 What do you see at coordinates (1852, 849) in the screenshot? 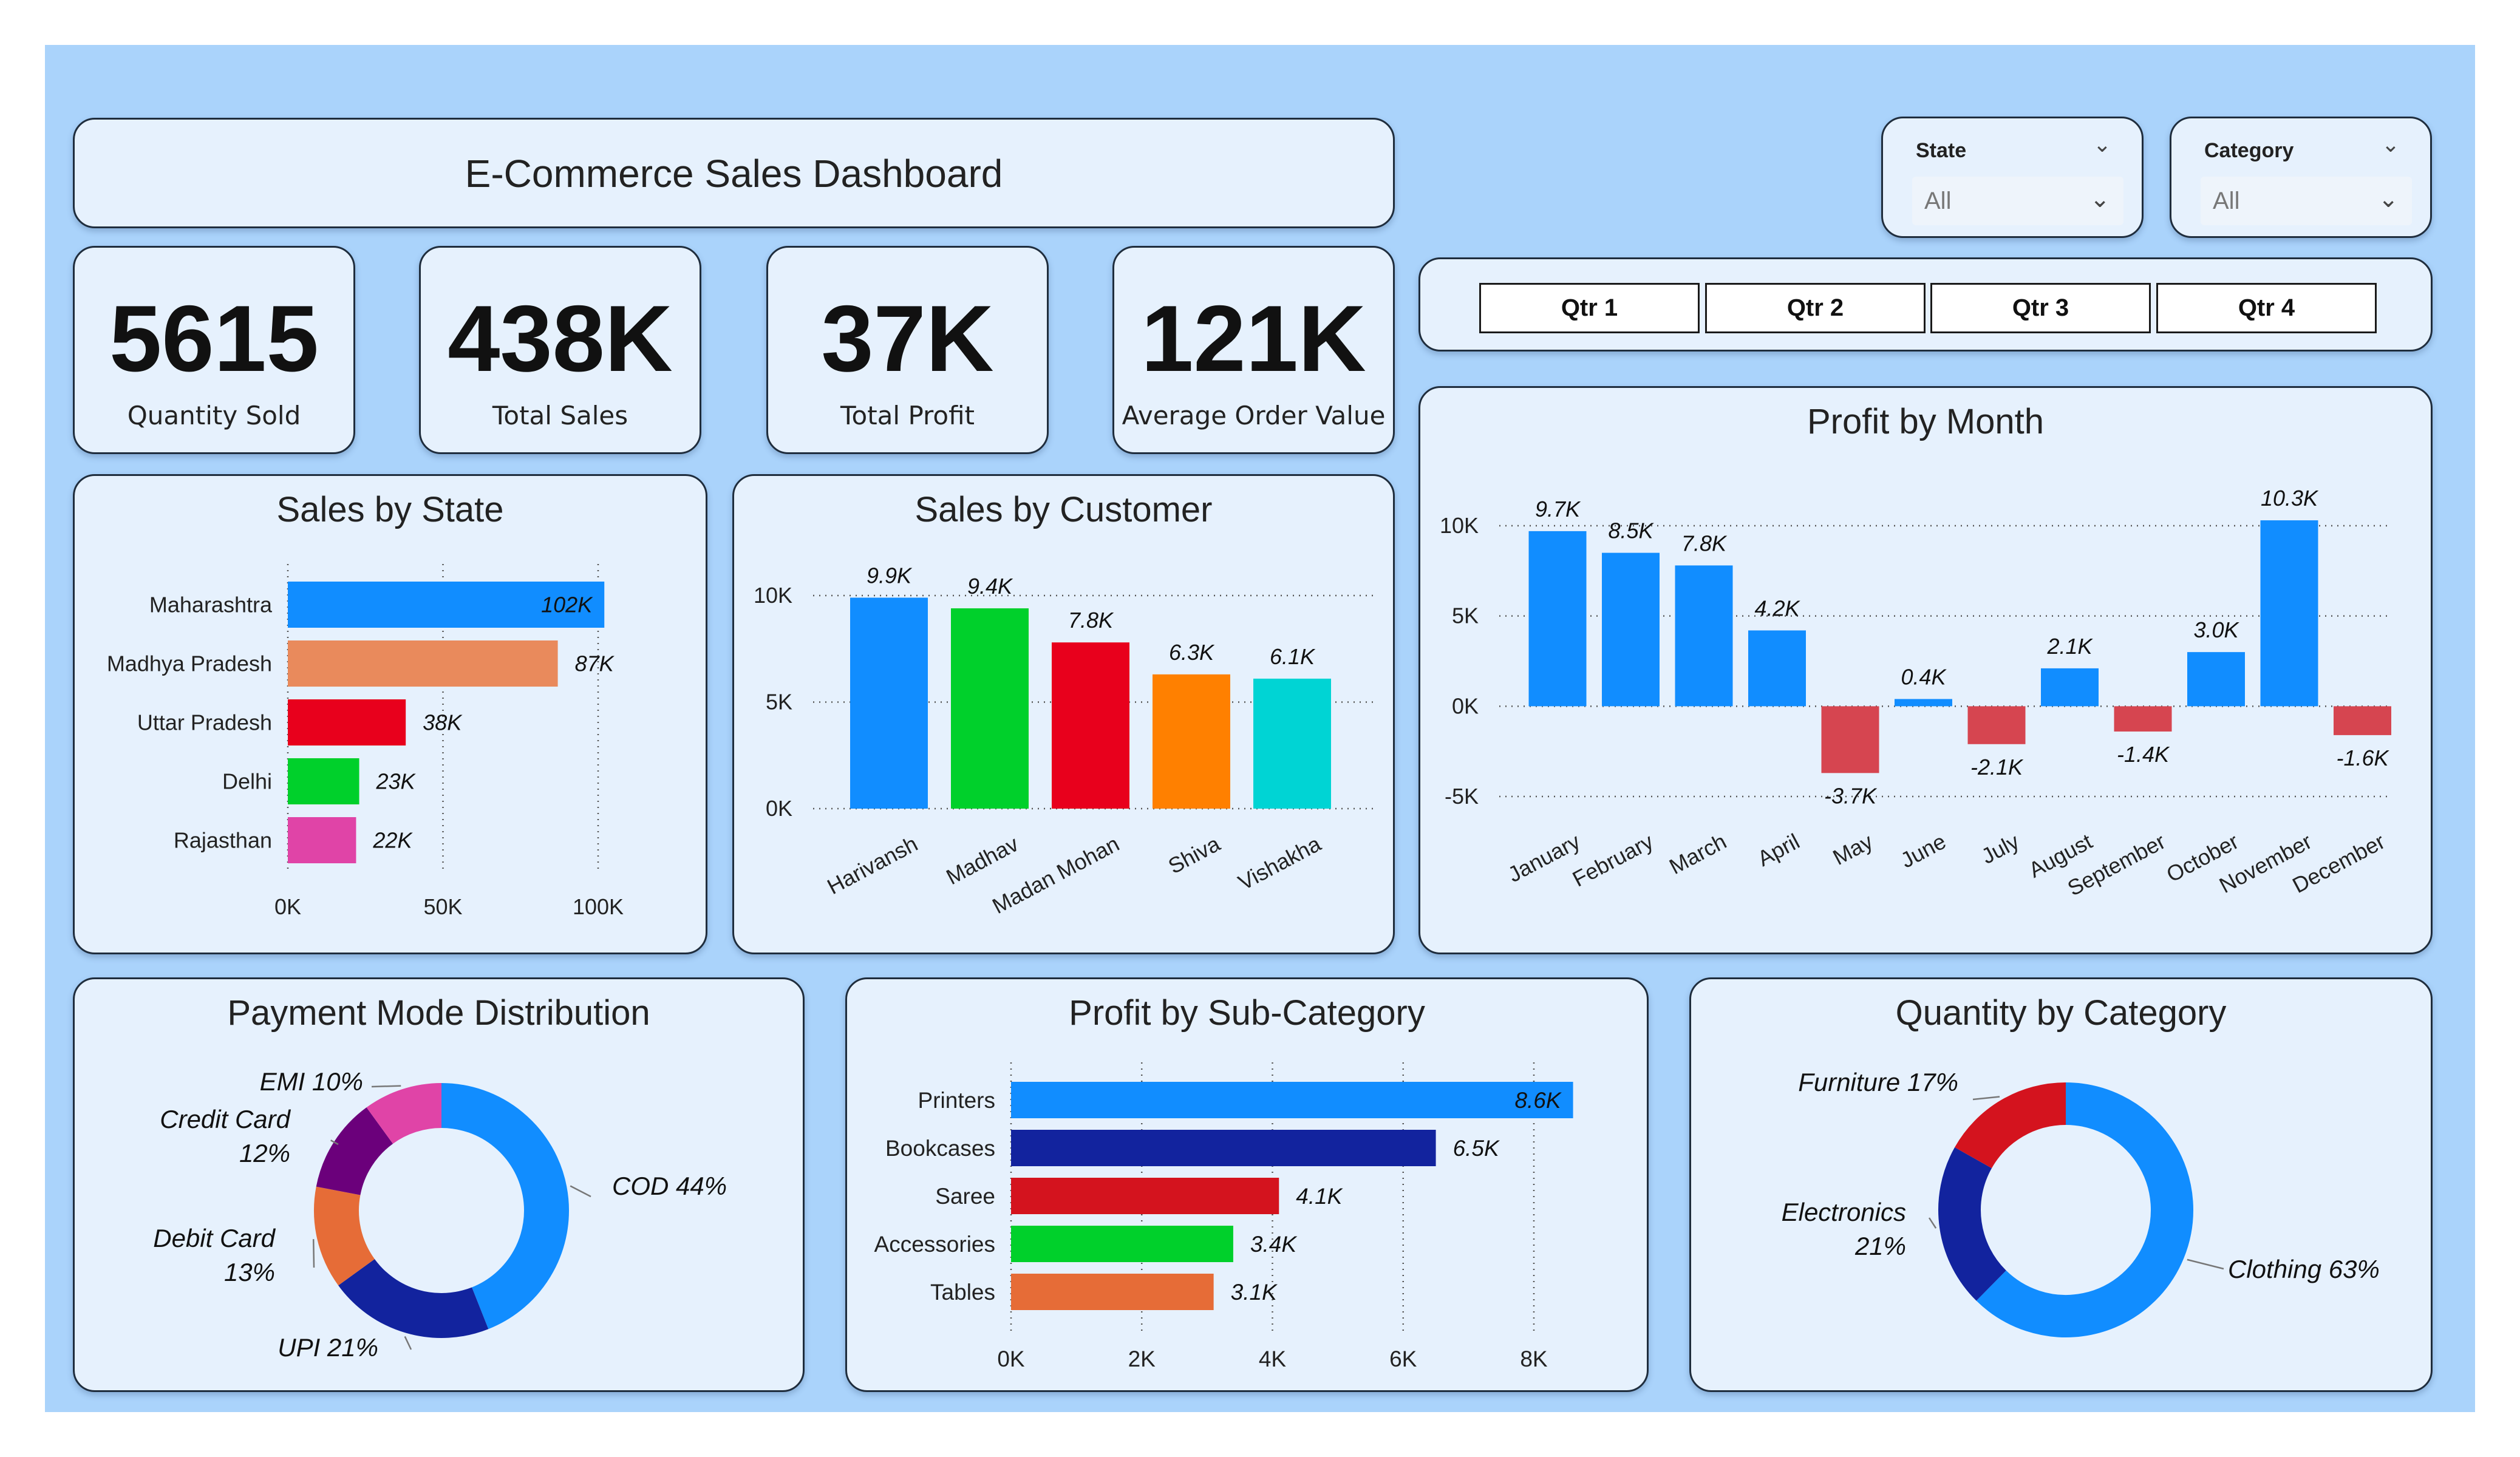
I see `category-label: May` at bounding box center [1852, 849].